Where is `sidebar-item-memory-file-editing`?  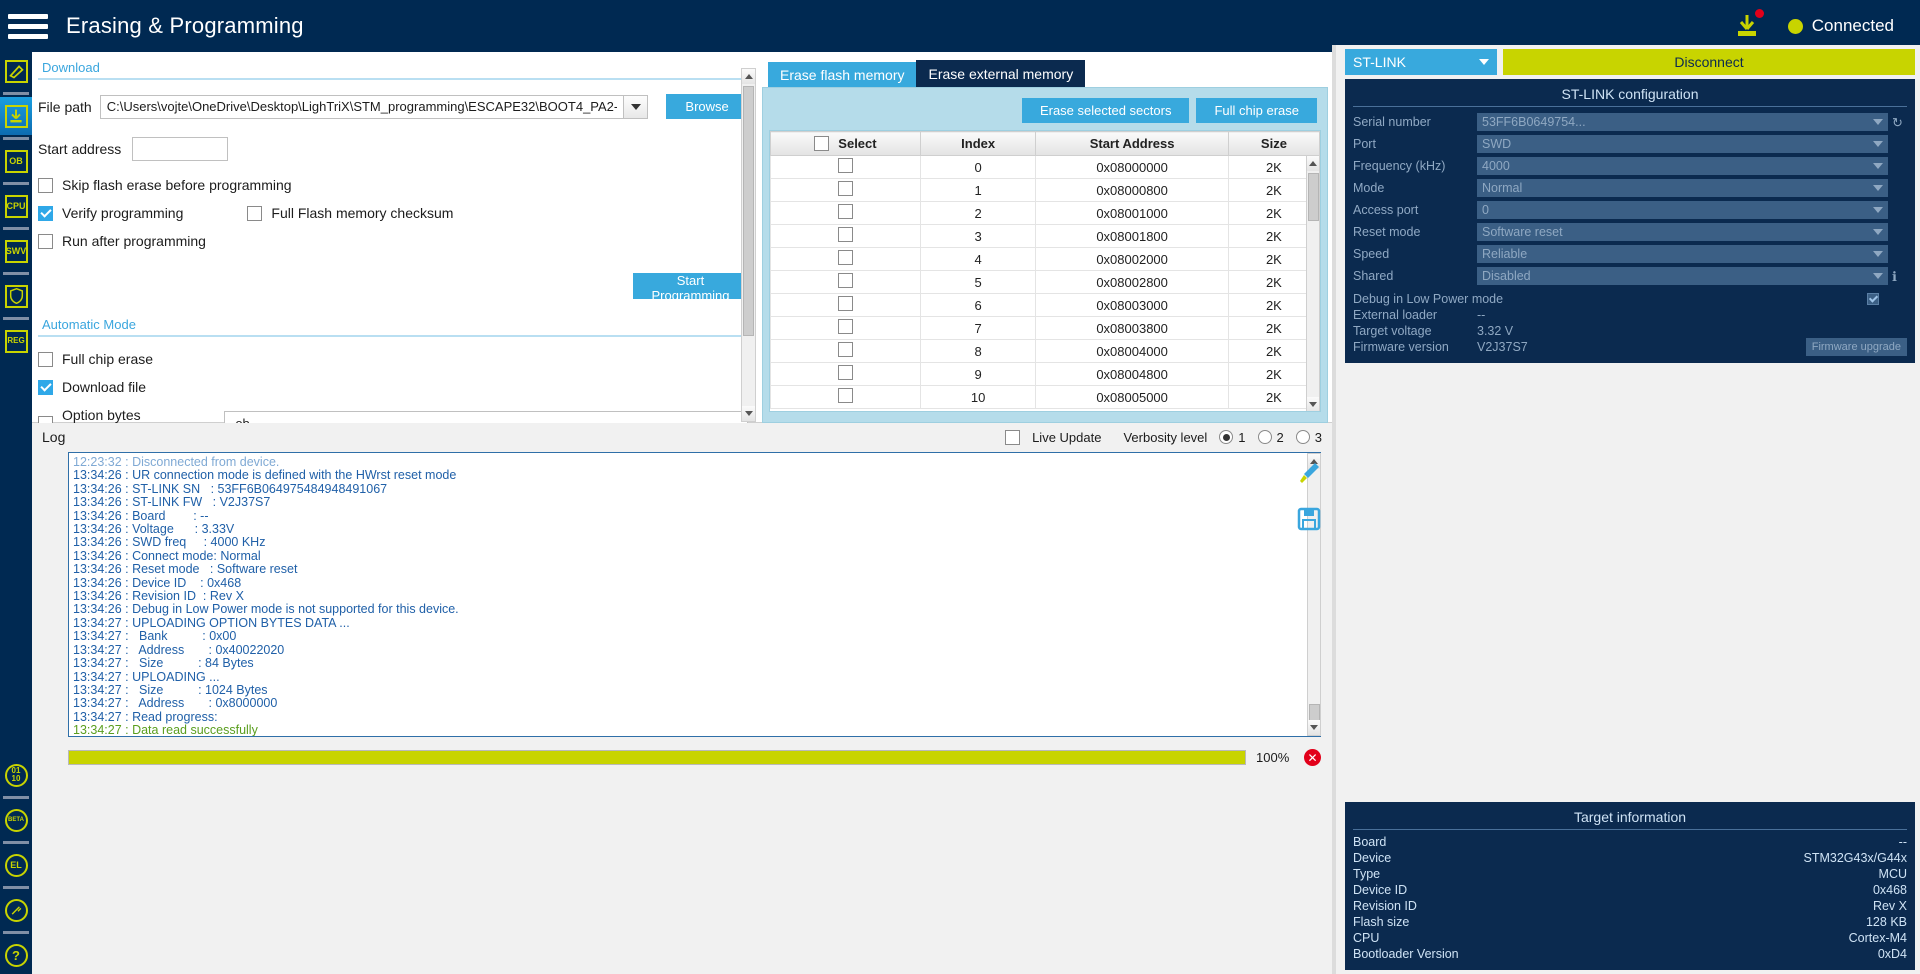 sidebar-item-memory-file-editing is located at coordinates (16, 71).